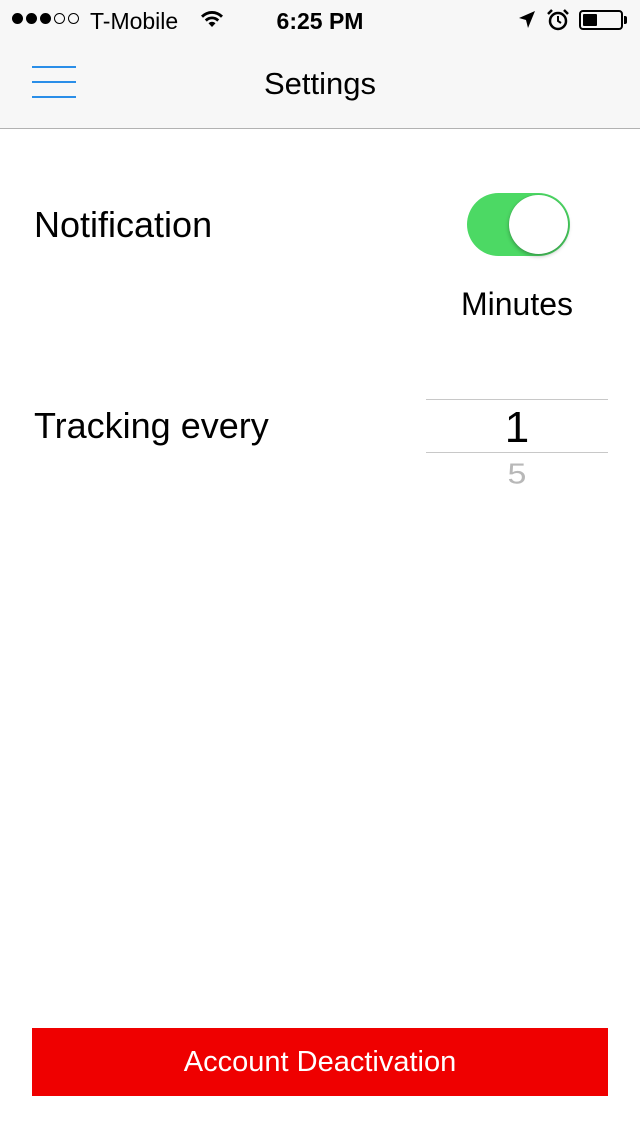 Image resolution: width=640 pixels, height=1136 pixels. What do you see at coordinates (123, 224) in the screenshot?
I see `notification-label: Notification` at bounding box center [123, 224].